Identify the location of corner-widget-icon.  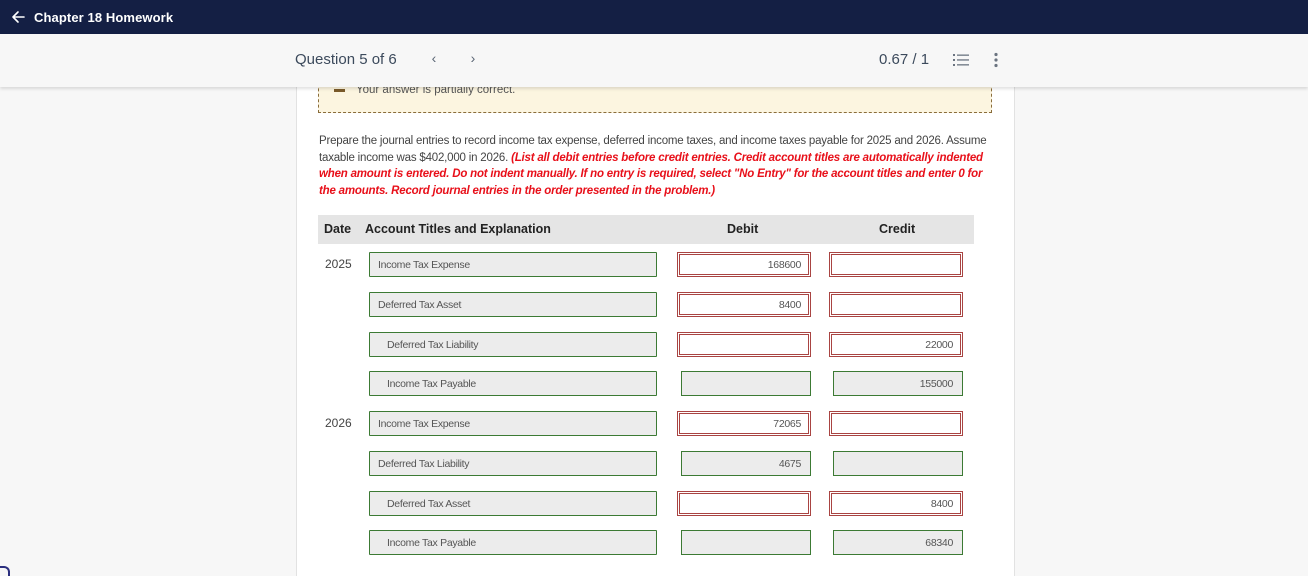
(5, 571).